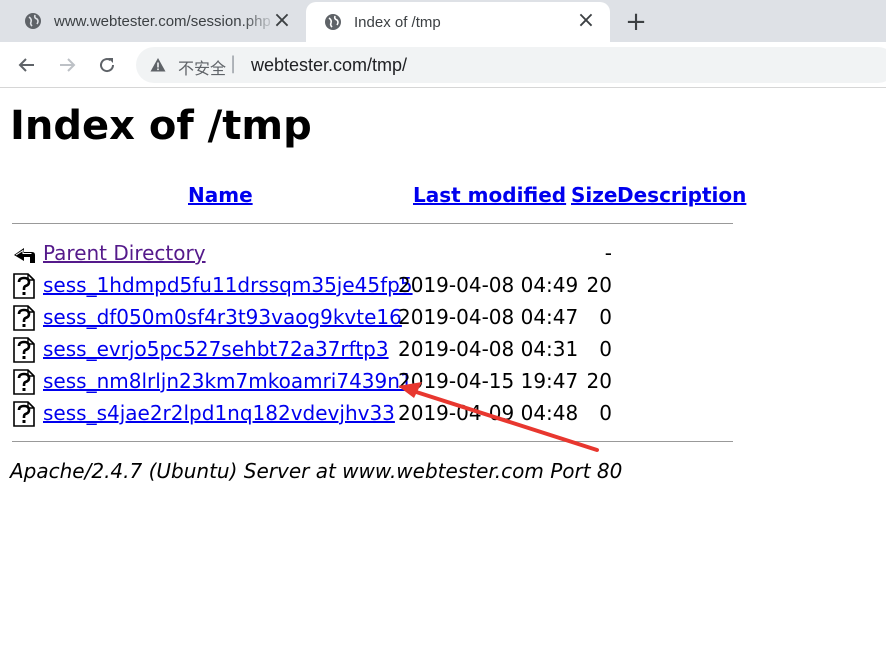 This screenshot has width=886, height=664. Describe the element at coordinates (488, 381) in the screenshot. I see `last-modified: 2019-04-15 19:47` at that location.